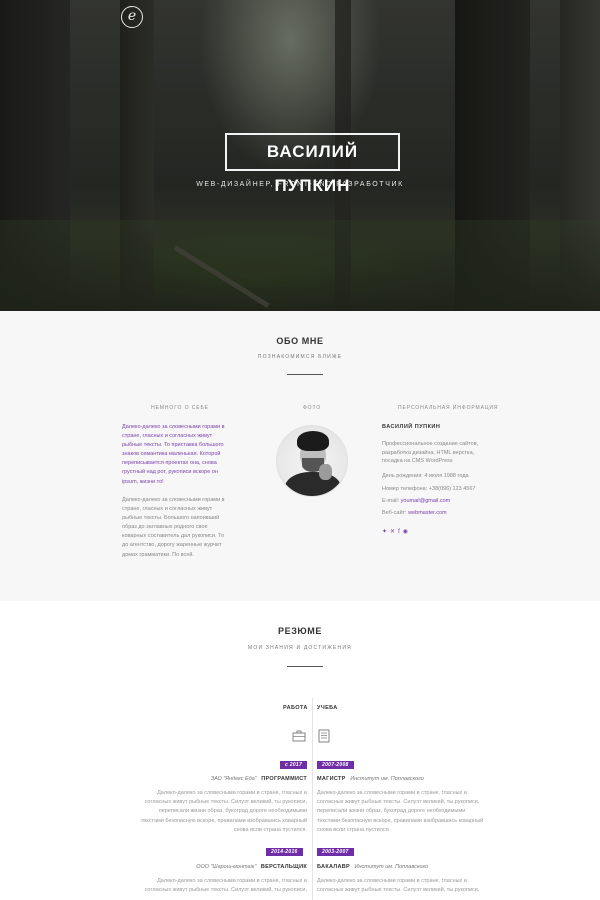 Image resolution: width=600 pixels, height=900 pixels. Describe the element at coordinates (295, 708) in the screenshot. I see `work-heading: РАБОТА` at that location.